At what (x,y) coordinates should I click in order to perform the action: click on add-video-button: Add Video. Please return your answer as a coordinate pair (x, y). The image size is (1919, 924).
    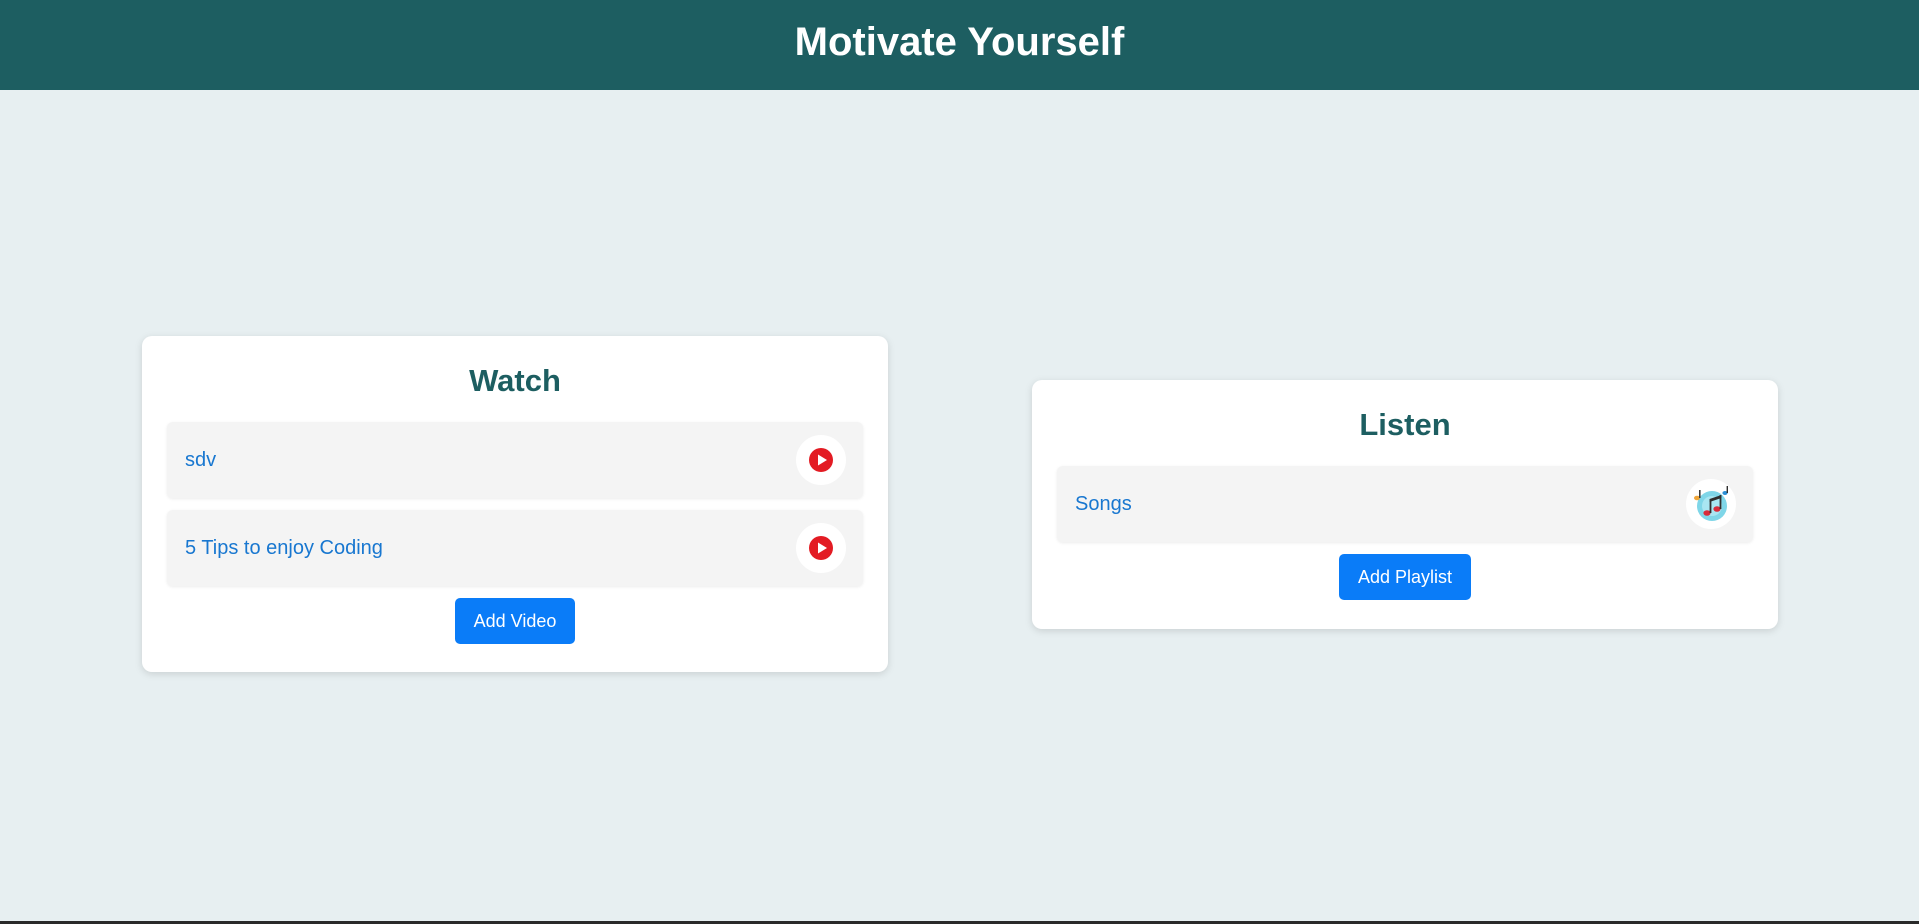
    Looking at the image, I should click on (515, 621).